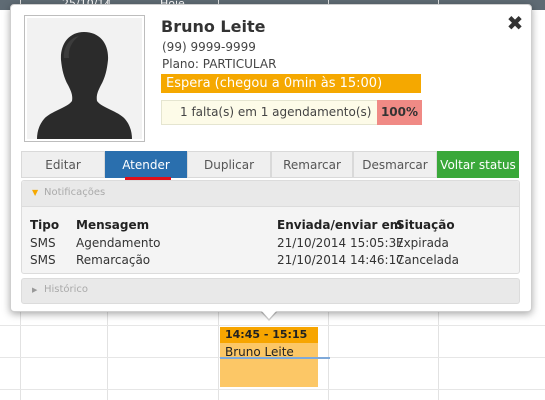 Image resolution: width=545 pixels, height=400 pixels. Describe the element at coordinates (340, 243) in the screenshot. I see `table-cell-sent: 21/10/2014 15:05:37` at that location.